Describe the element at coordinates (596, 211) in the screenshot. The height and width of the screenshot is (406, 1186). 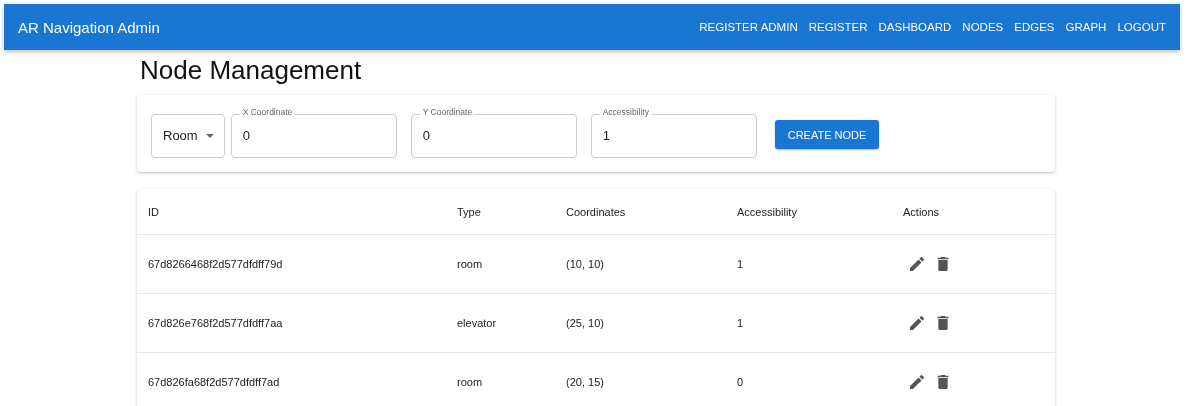
I see `column-header: Coordinates` at that location.